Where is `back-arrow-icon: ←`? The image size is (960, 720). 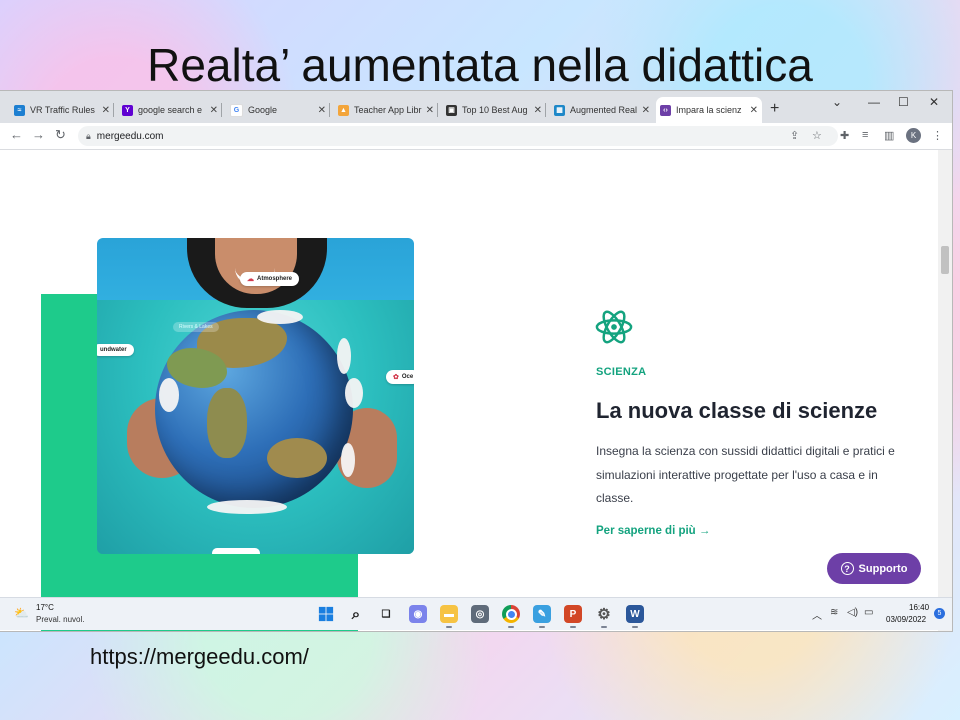
back-arrow-icon: ← is located at coordinates (16, 134).